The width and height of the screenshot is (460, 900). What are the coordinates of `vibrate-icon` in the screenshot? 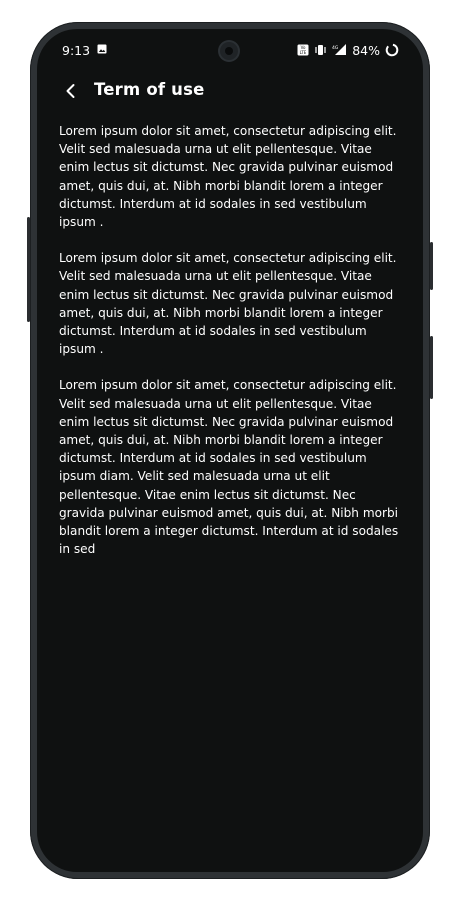 It's located at (320, 50).